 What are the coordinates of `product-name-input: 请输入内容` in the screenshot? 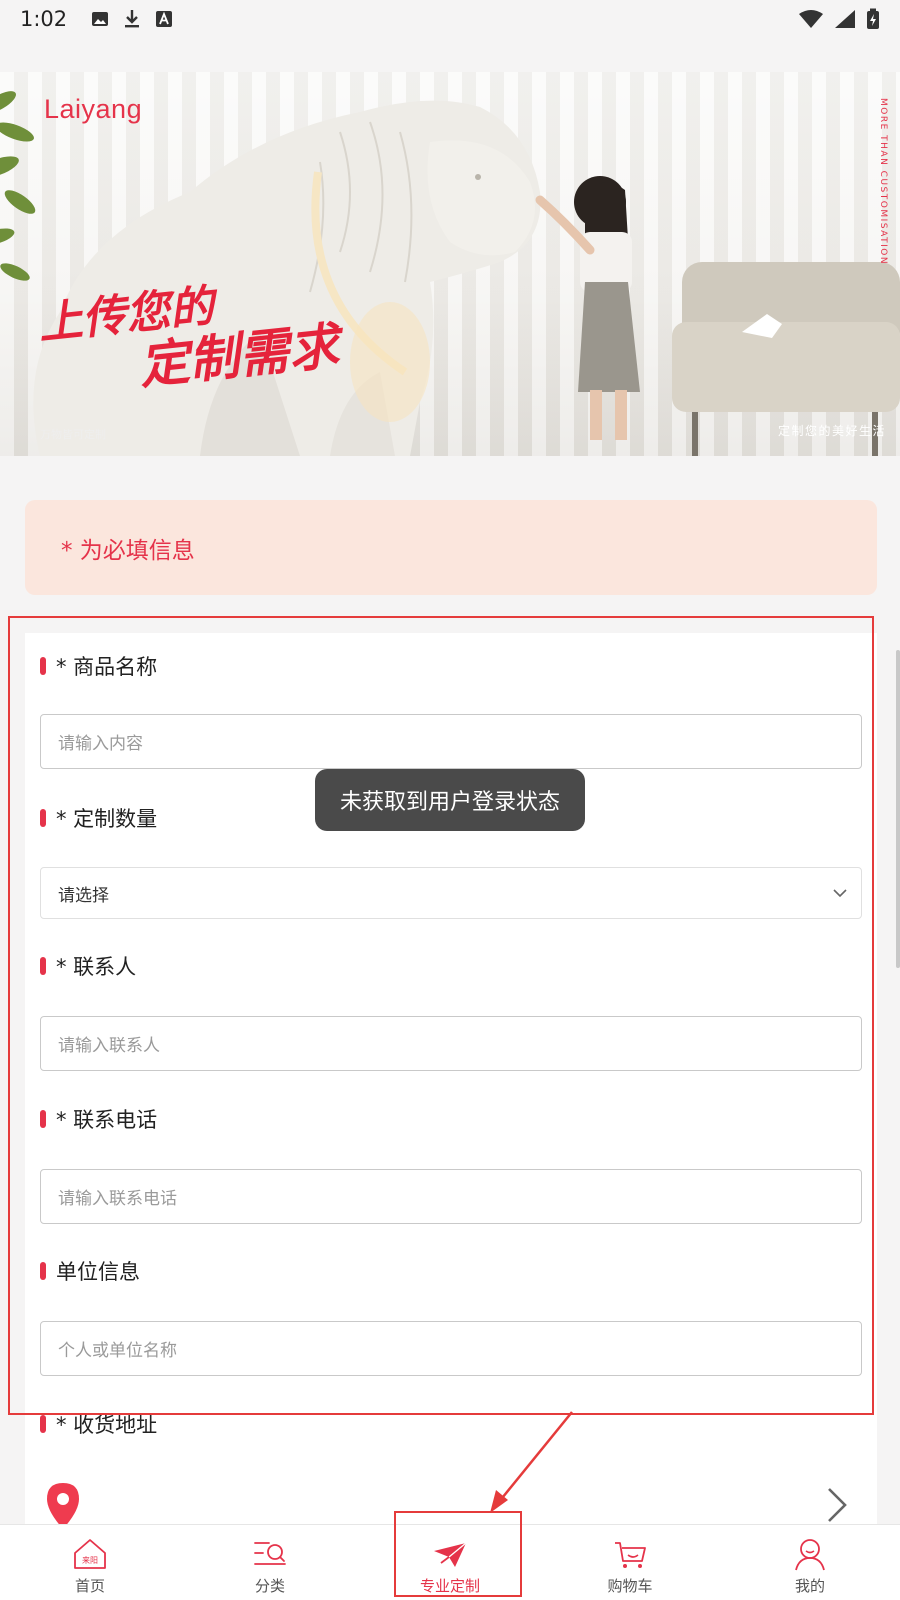 It's located at (451, 741).